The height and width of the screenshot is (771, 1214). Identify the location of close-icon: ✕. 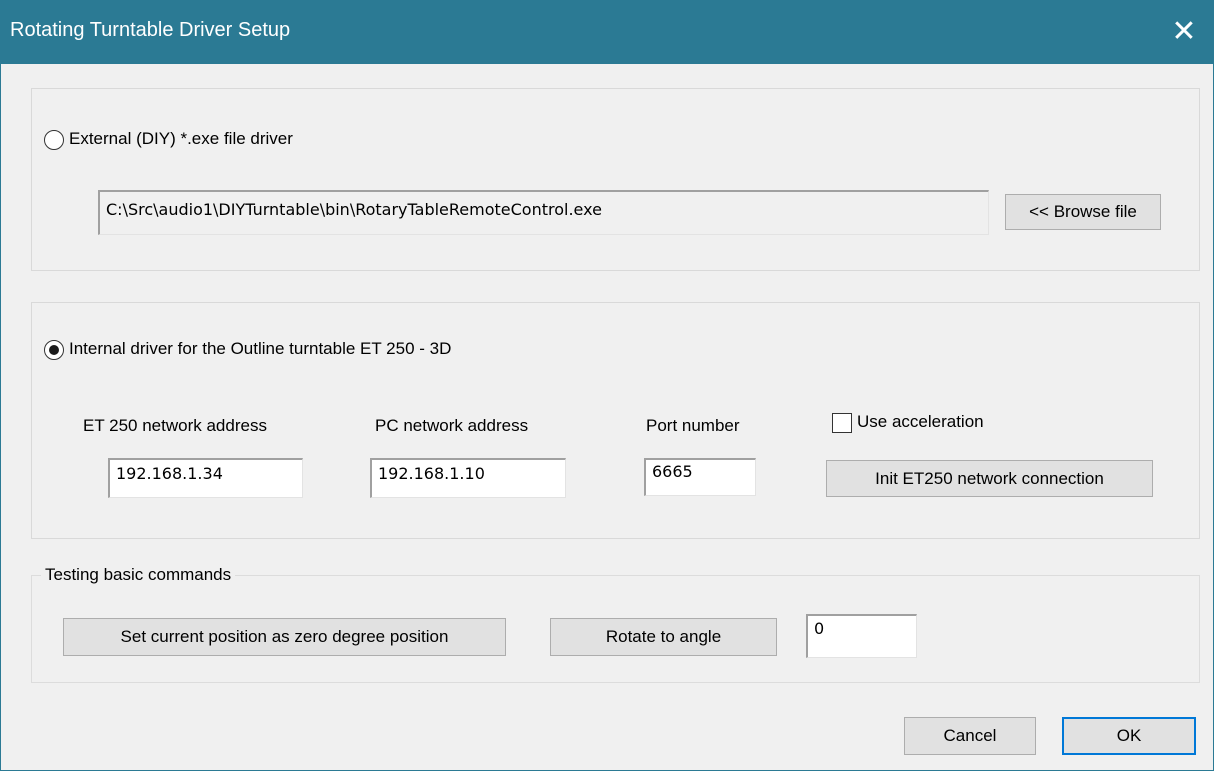
(1184, 32).